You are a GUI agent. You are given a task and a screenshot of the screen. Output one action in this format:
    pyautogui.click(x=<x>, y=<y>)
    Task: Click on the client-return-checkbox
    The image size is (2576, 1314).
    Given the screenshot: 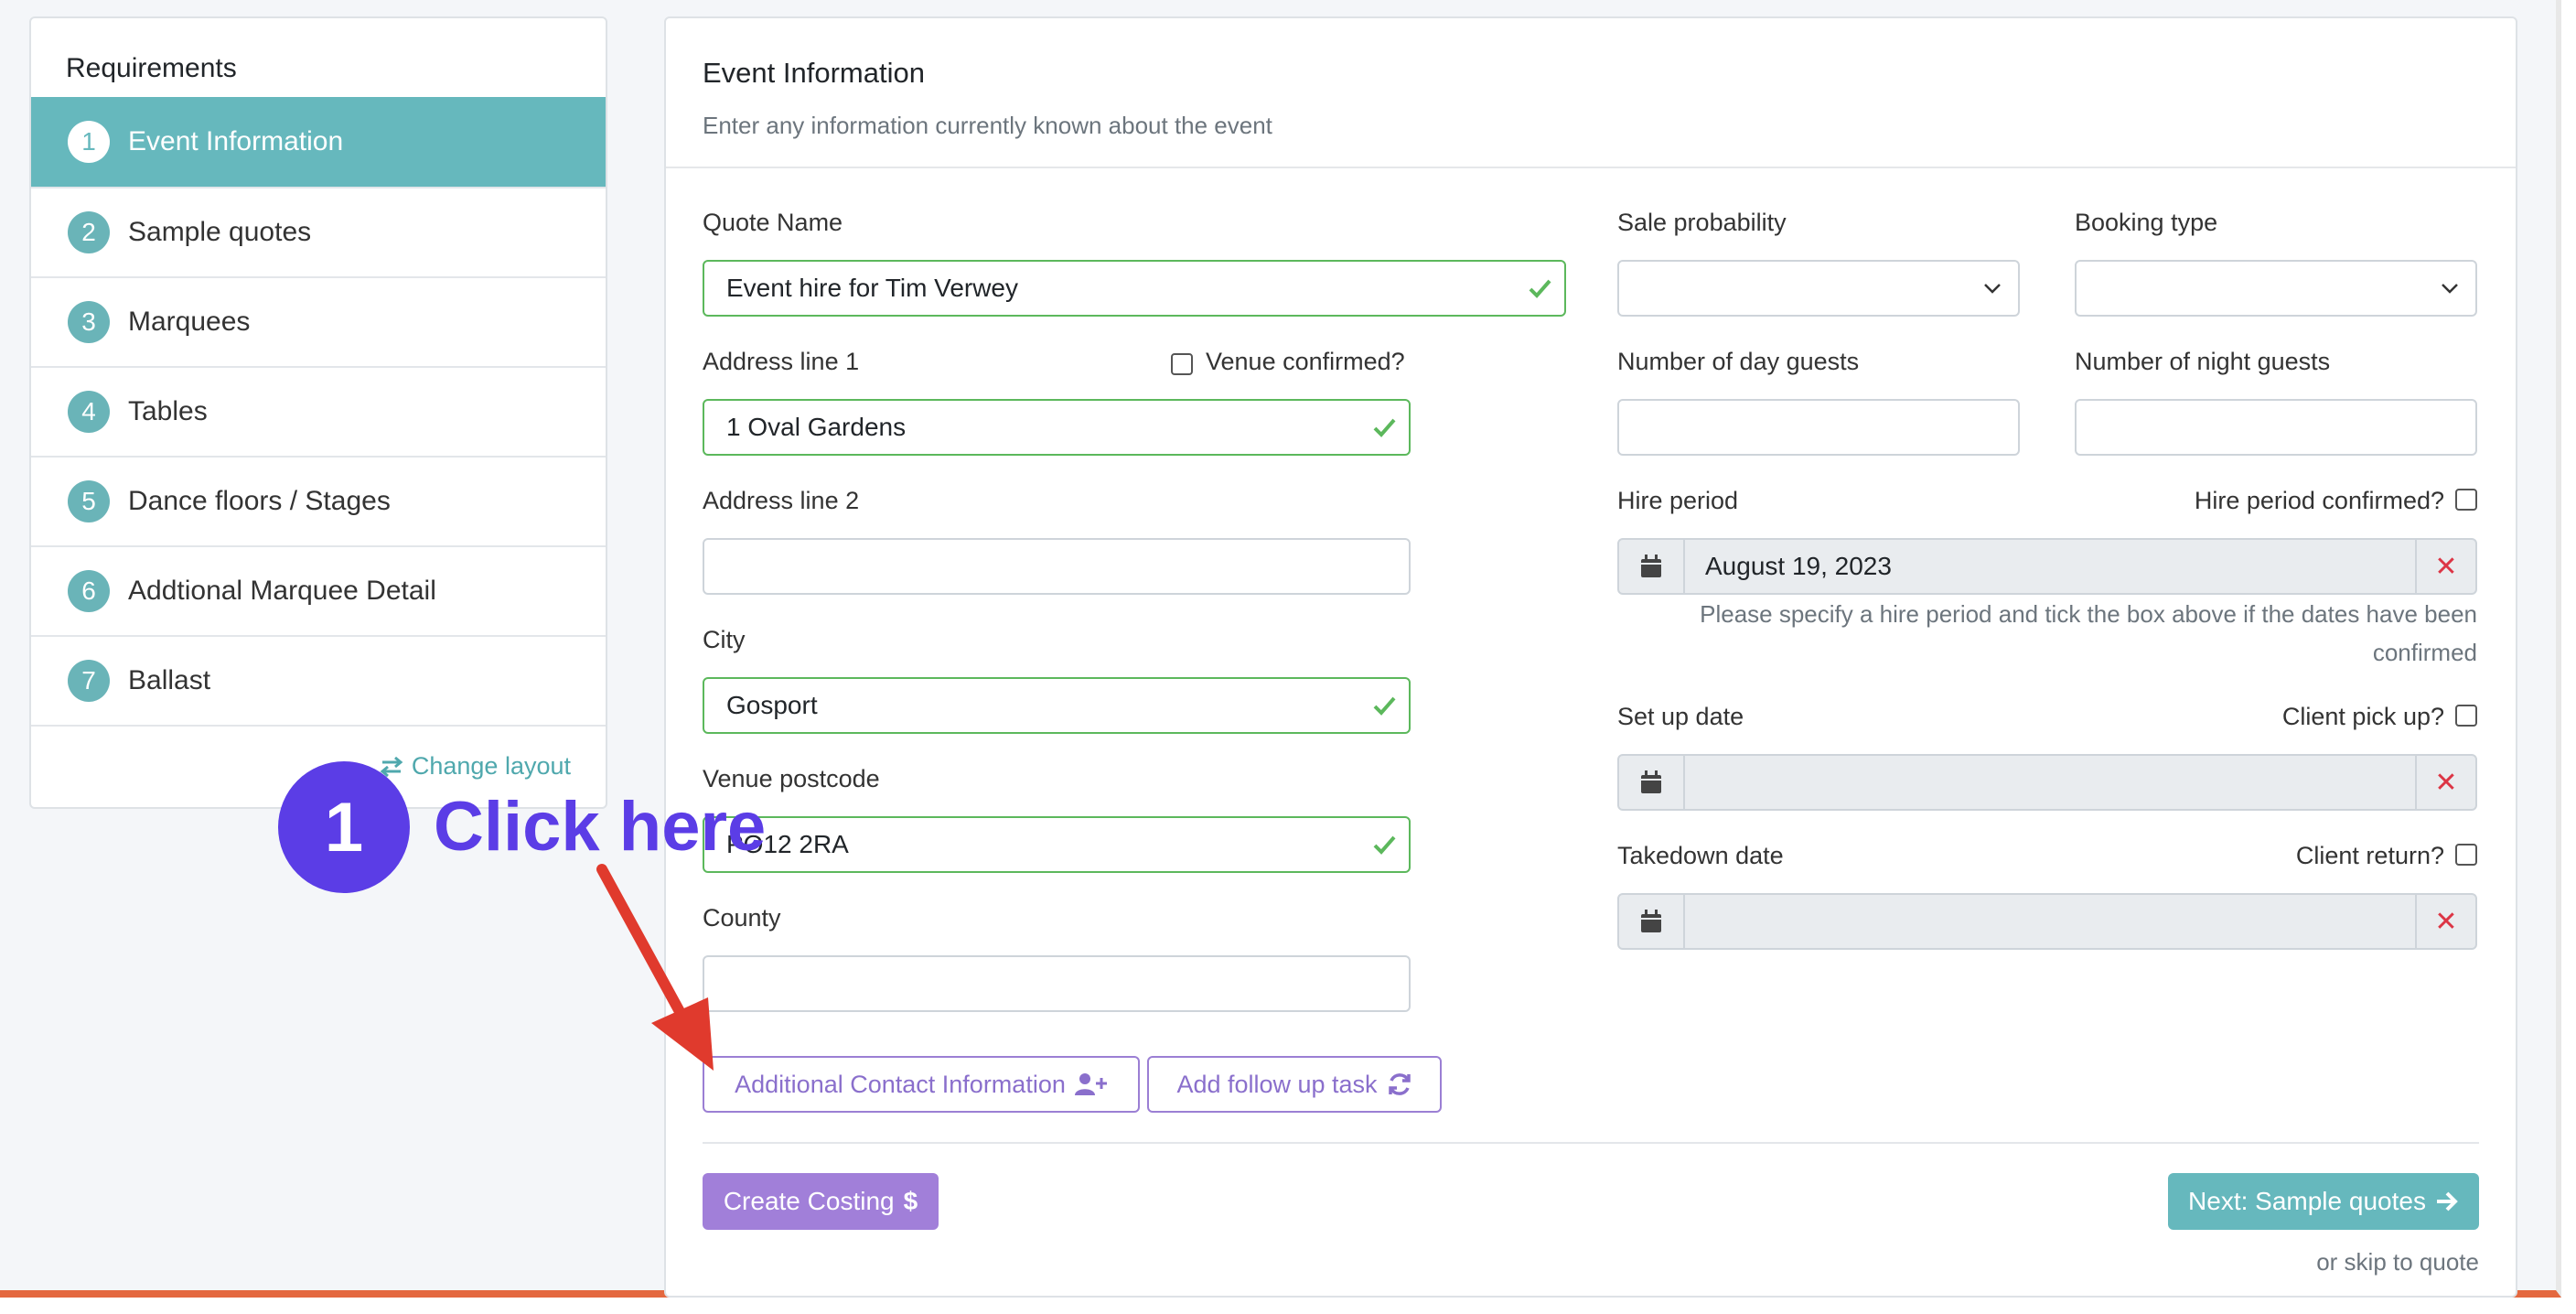 What is the action you would take?
    pyautogui.click(x=2466, y=855)
    